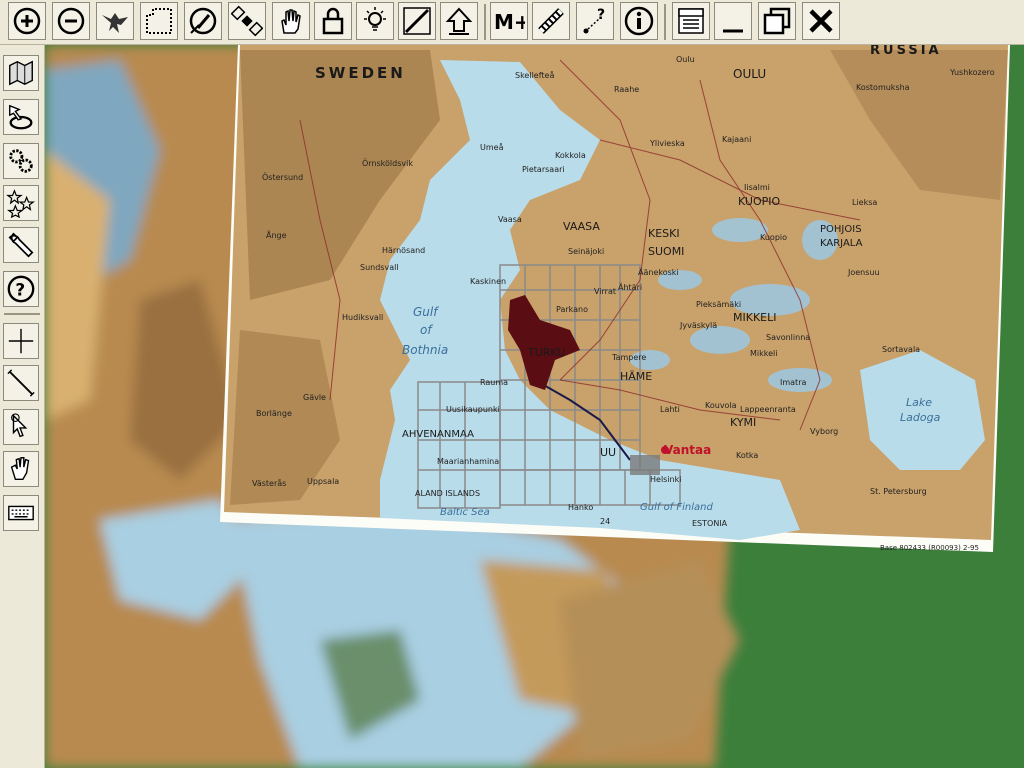 This screenshot has width=1024, height=768. Describe the element at coordinates (21, 383) in the screenshot. I see `measure-button` at that location.